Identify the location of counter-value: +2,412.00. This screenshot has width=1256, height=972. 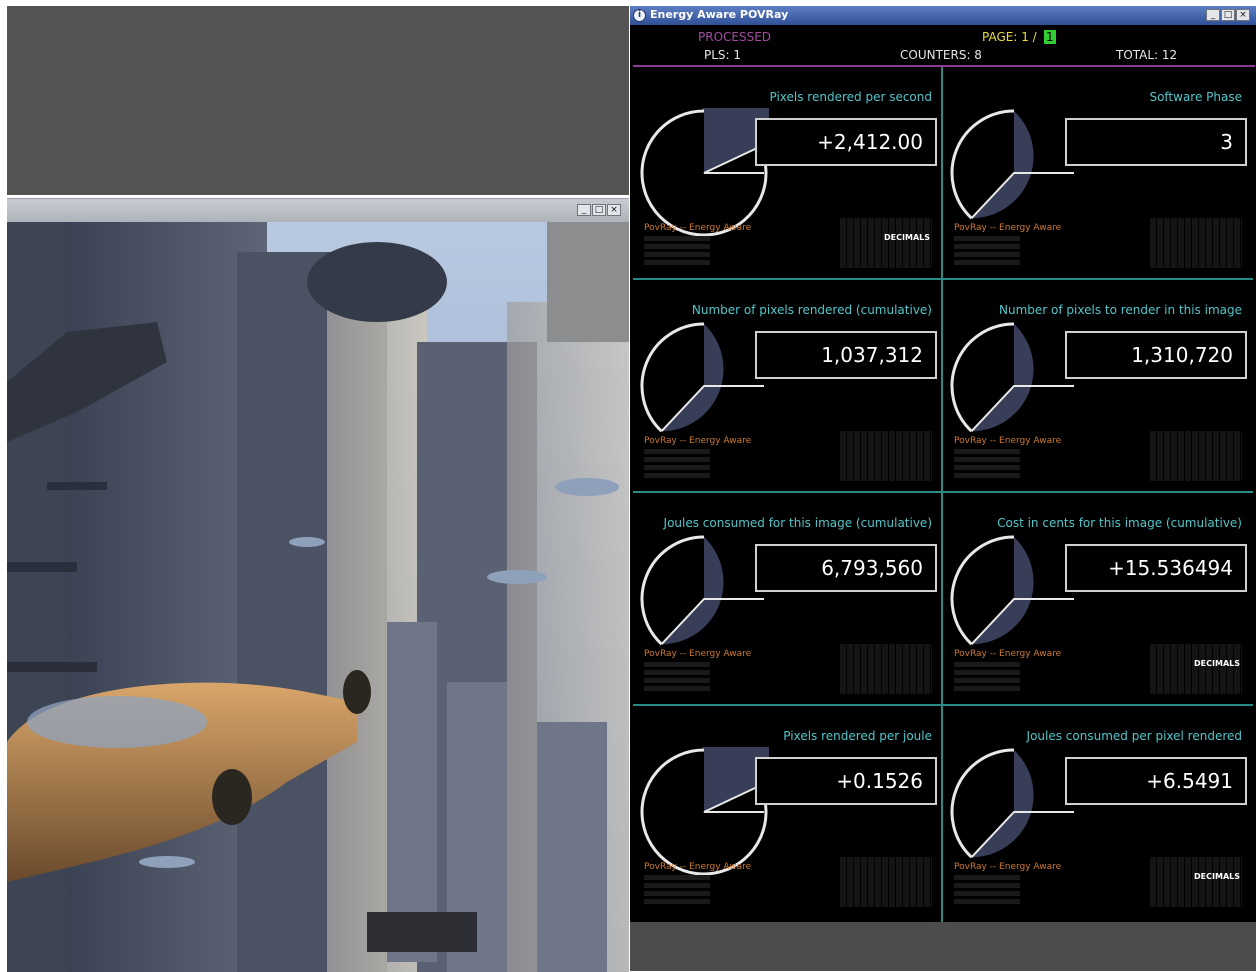
(846, 142).